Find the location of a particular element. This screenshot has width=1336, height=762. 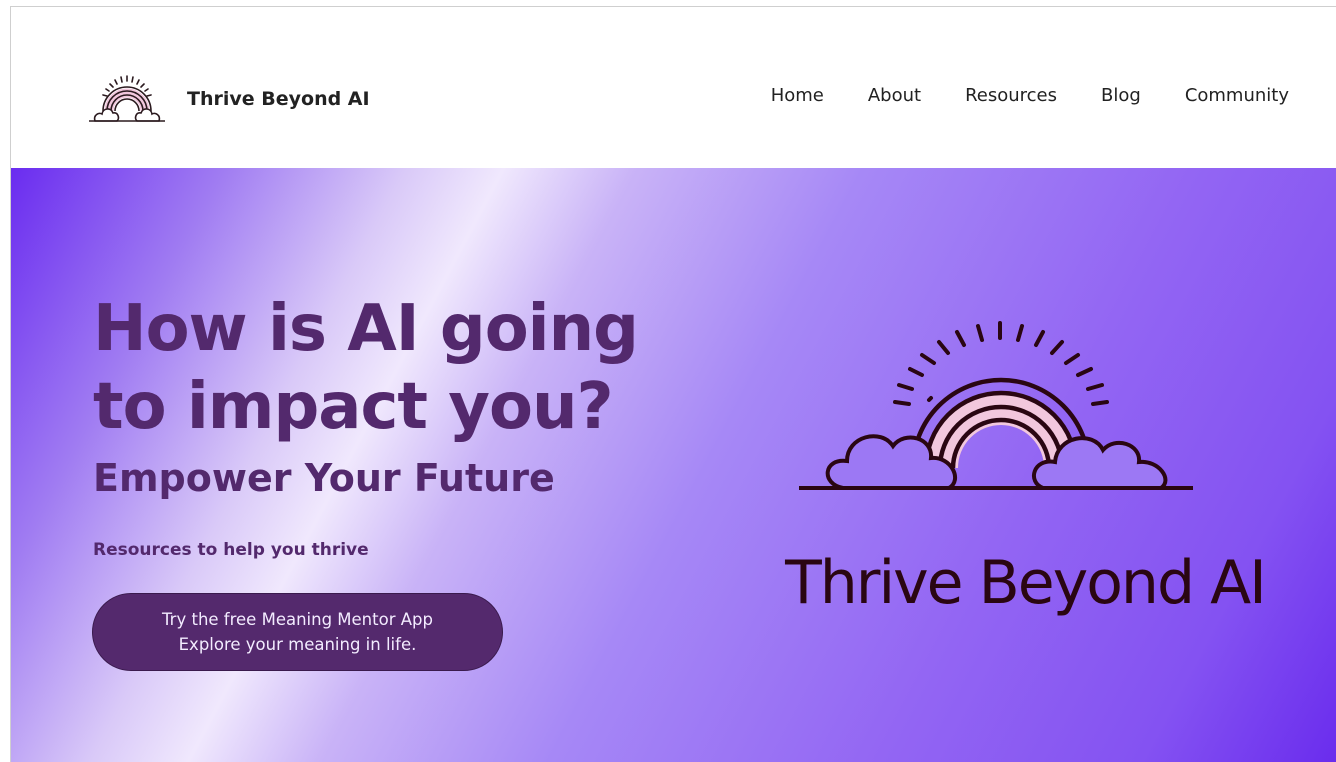

hero-tagline: Resources to help you thrive is located at coordinates (231, 550).